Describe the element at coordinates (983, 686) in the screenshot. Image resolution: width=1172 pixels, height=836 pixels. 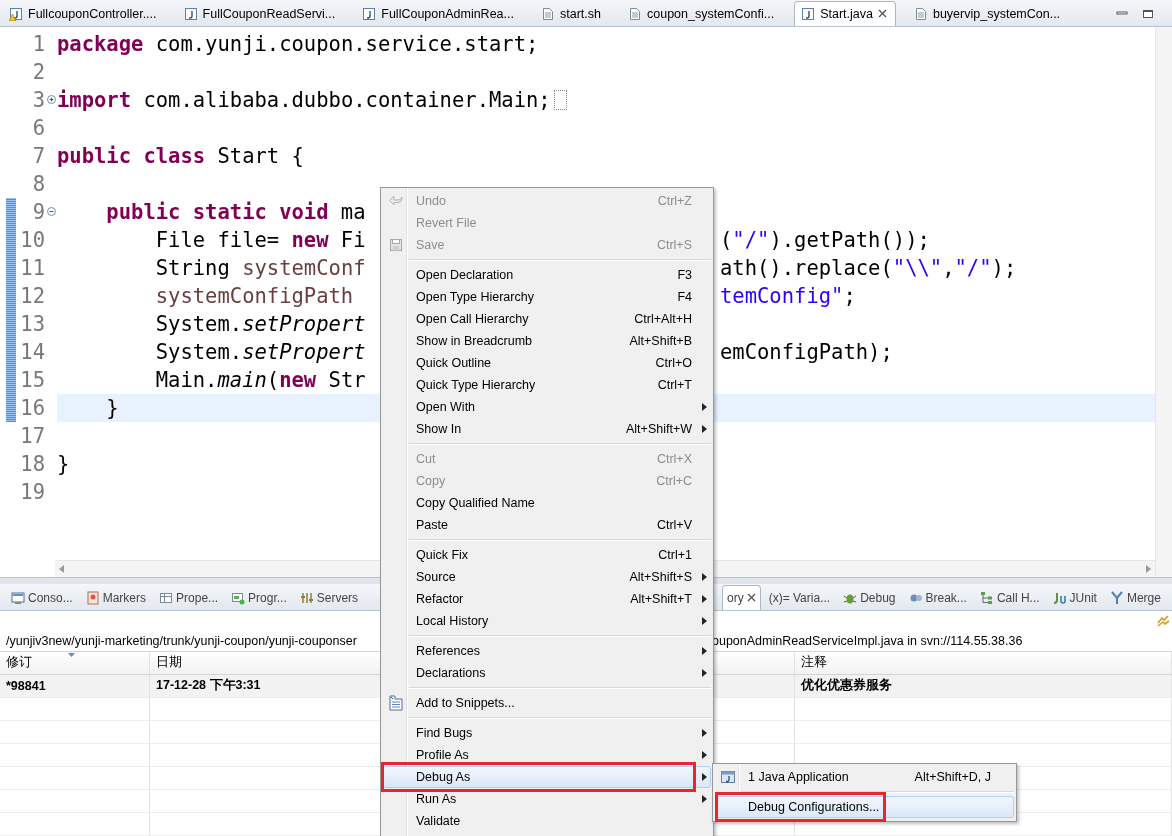
I see `table-cell: 优化优惠券服务` at that location.